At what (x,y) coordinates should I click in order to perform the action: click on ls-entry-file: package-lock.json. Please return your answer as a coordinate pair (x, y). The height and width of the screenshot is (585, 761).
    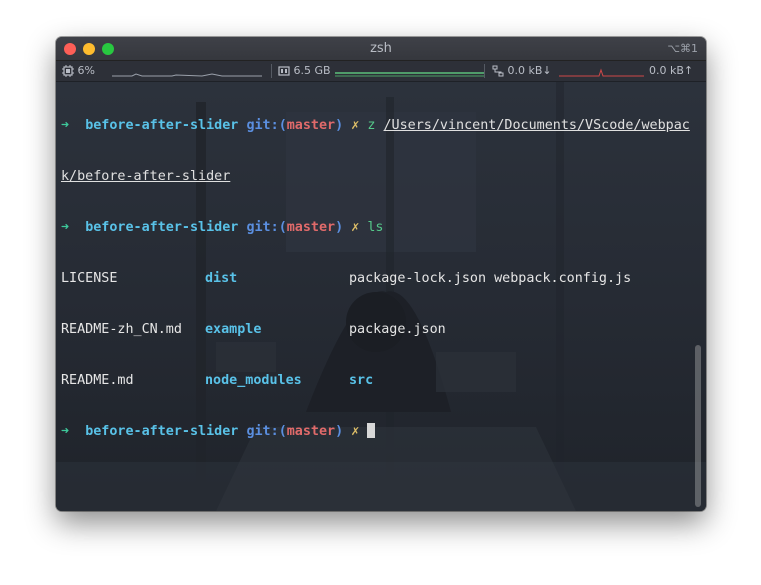
    Looking at the image, I should click on (418, 278).